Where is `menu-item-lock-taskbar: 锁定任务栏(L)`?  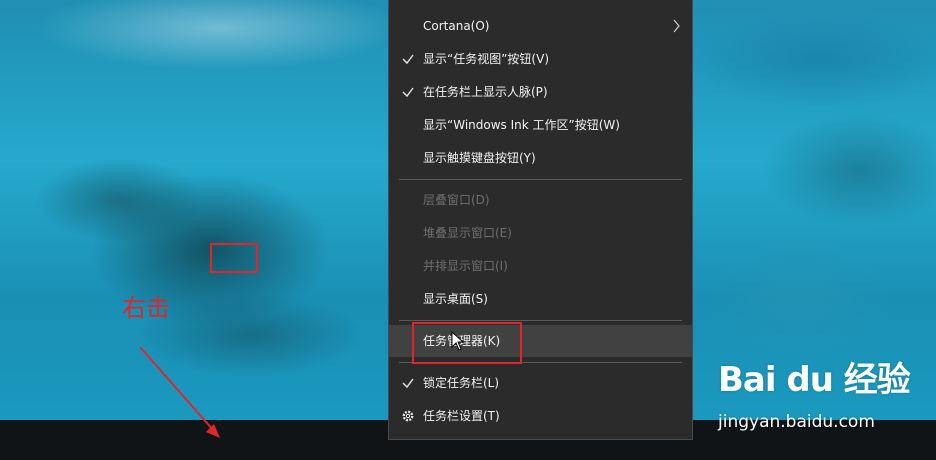
menu-item-lock-taskbar: 锁定任务栏(L) is located at coordinates (540, 383).